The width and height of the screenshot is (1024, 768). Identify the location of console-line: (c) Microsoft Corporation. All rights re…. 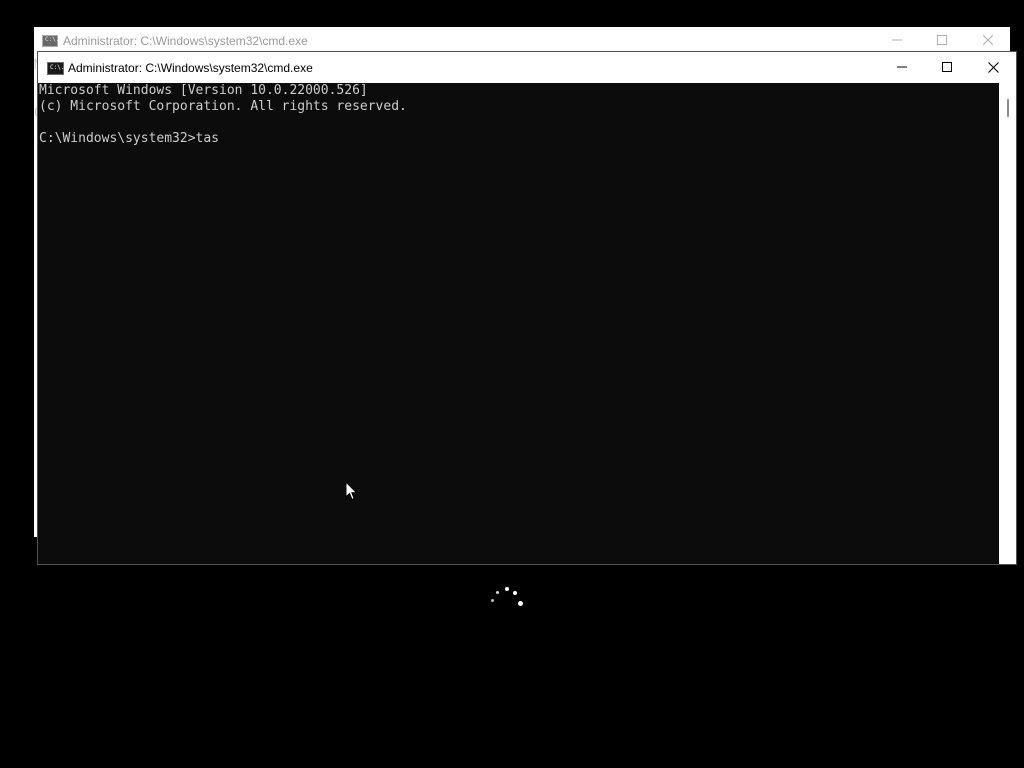
(223, 106).